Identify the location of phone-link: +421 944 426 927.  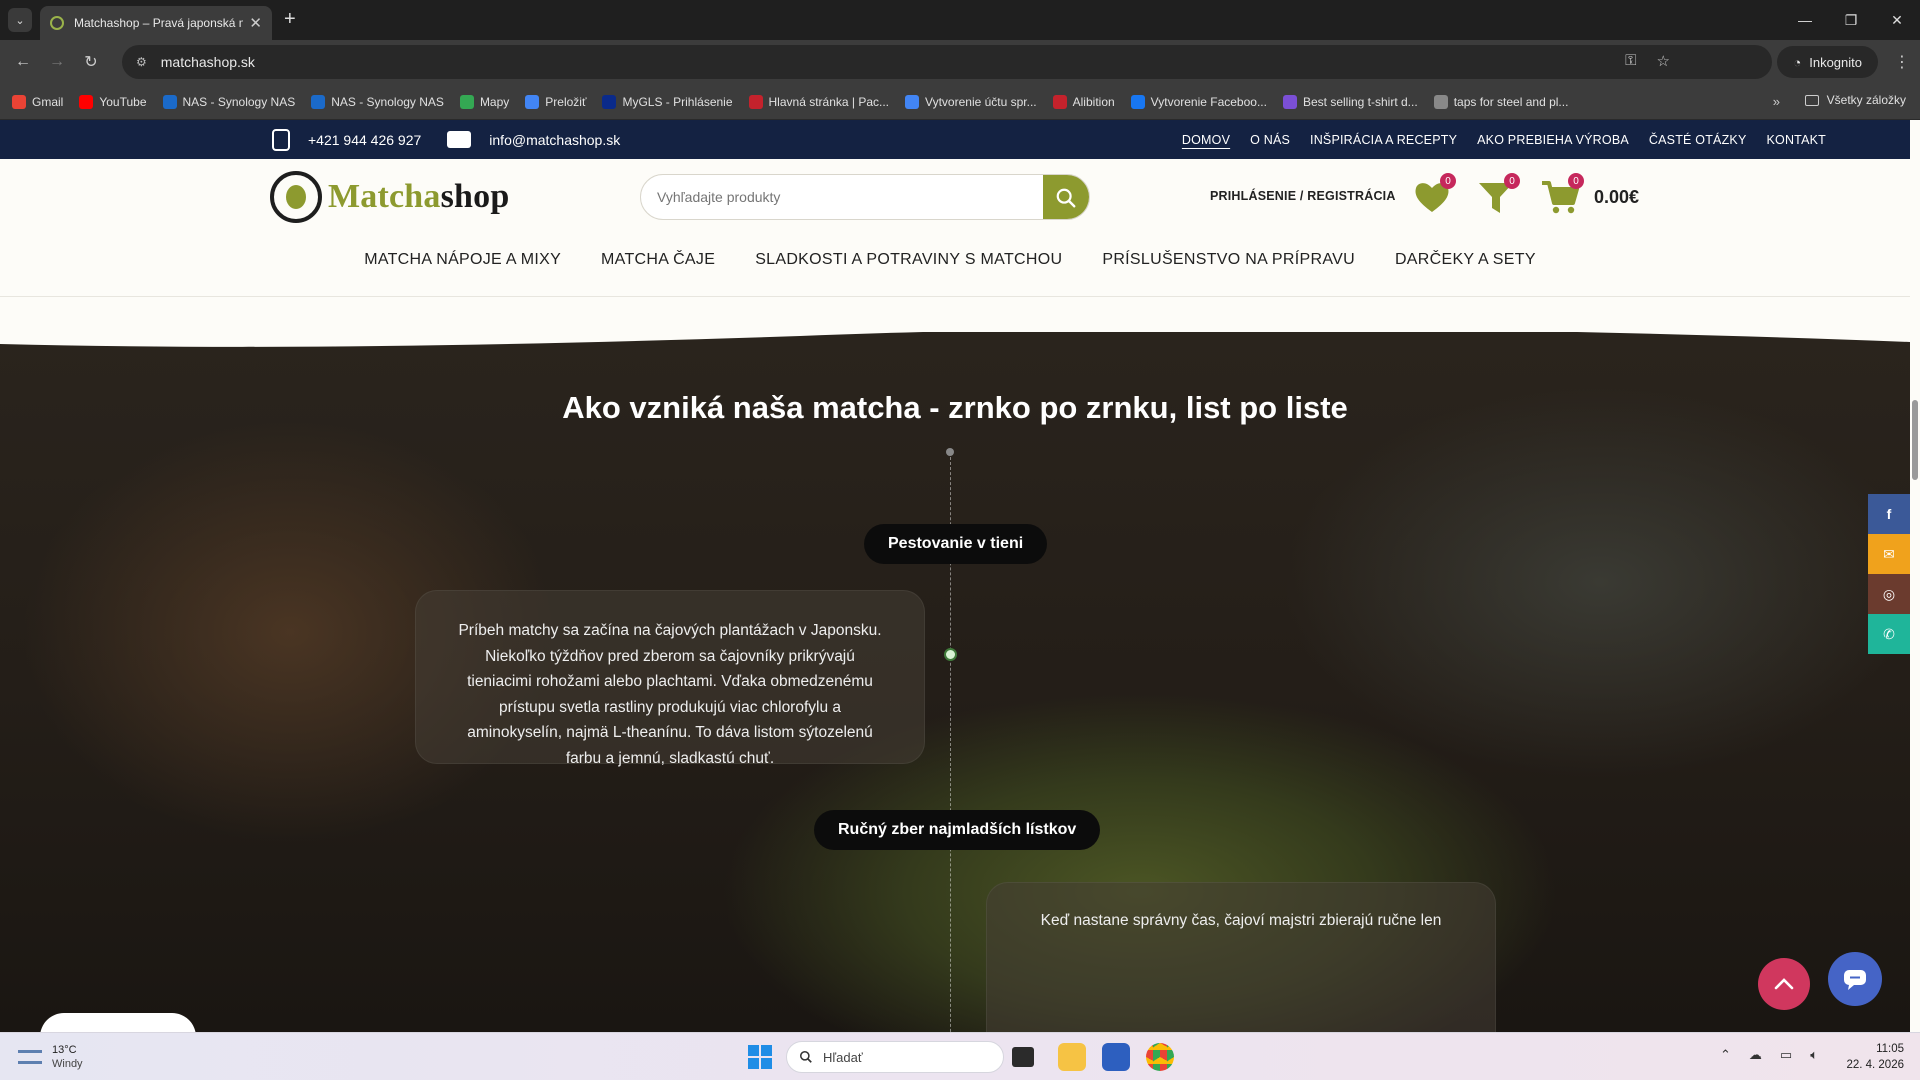
(364, 140).